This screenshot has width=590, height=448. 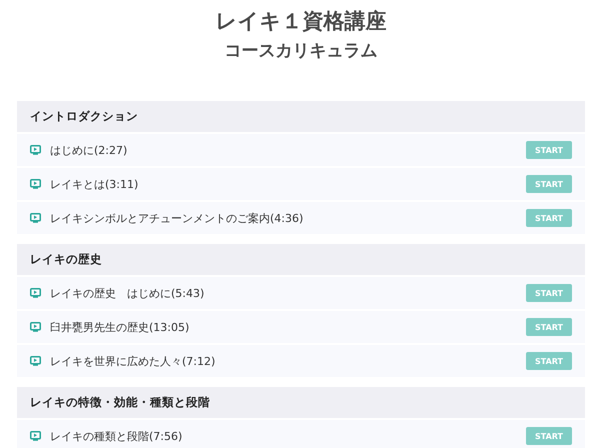 What do you see at coordinates (301, 259) in the screenshot?
I see `section-header: レイキの歴史` at bounding box center [301, 259].